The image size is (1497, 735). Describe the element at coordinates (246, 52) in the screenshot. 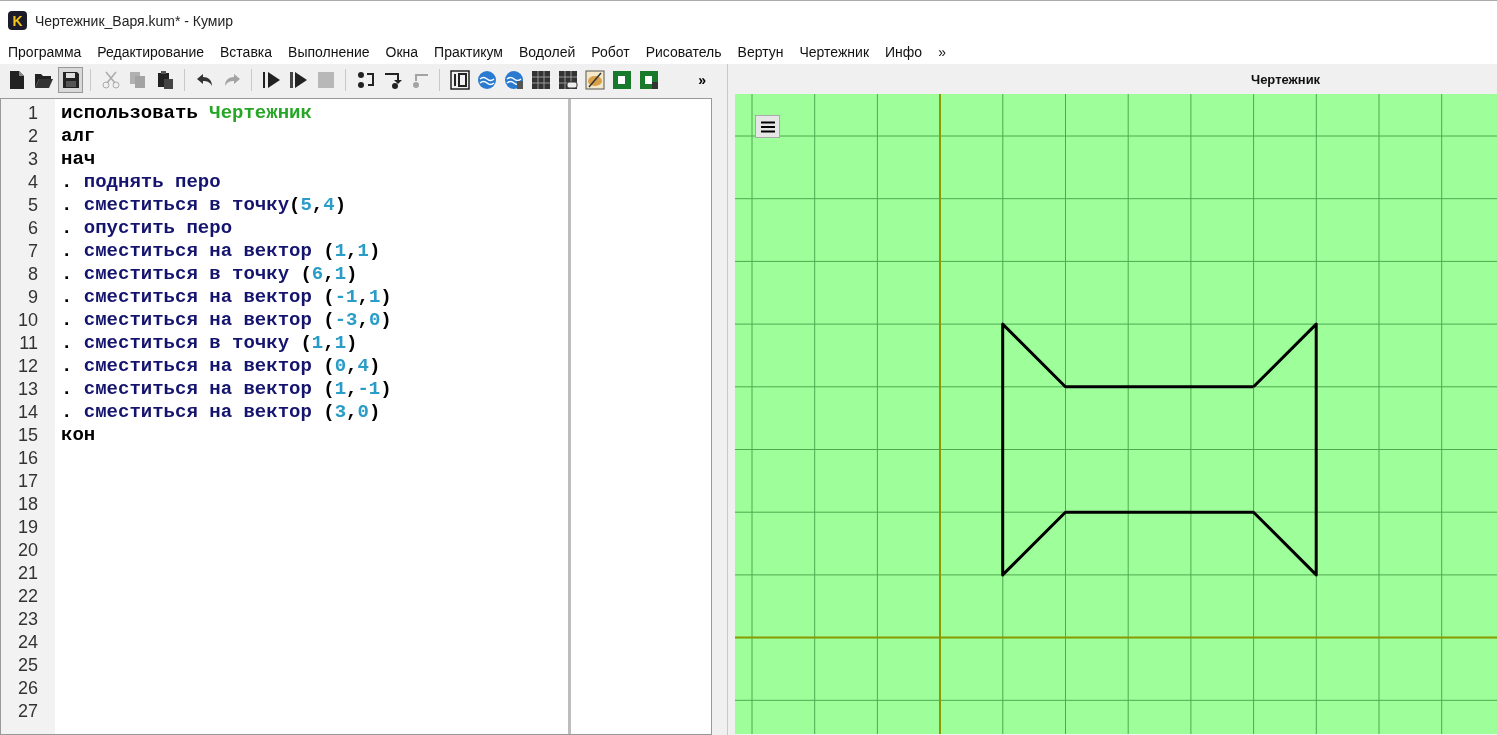

I see `menu-item: Вставка` at that location.